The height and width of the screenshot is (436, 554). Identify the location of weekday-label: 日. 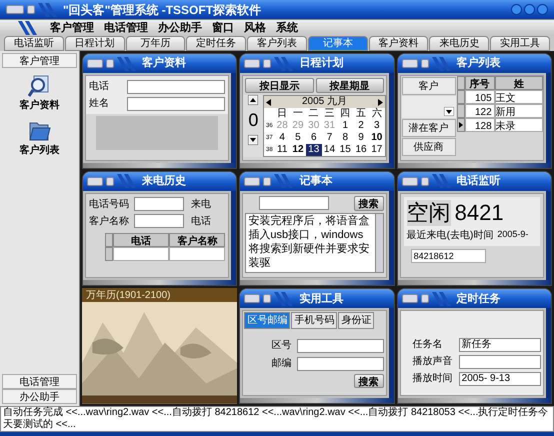
(282, 114).